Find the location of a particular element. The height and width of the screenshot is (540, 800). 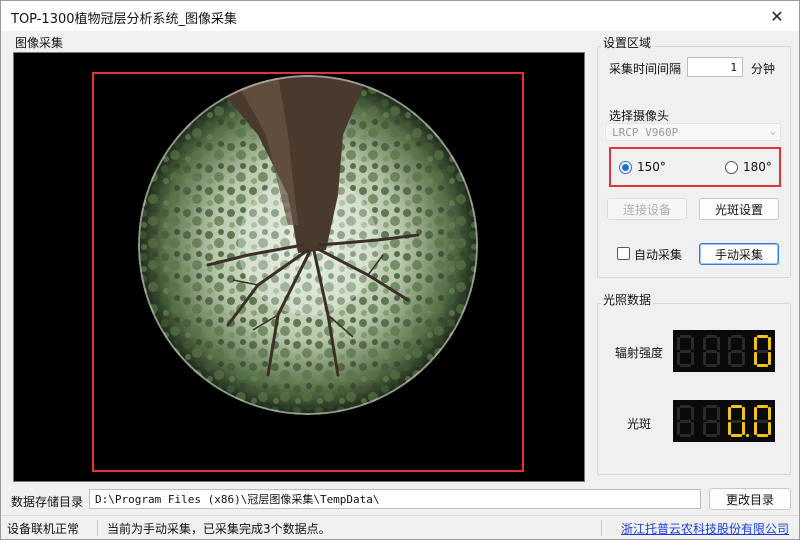

chevron-down-icon: ⌄ is located at coordinates (772, 131).